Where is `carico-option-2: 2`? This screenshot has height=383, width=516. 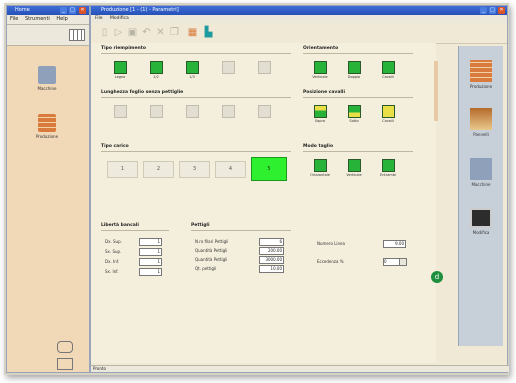 carico-option-2: 2 is located at coordinates (158, 169).